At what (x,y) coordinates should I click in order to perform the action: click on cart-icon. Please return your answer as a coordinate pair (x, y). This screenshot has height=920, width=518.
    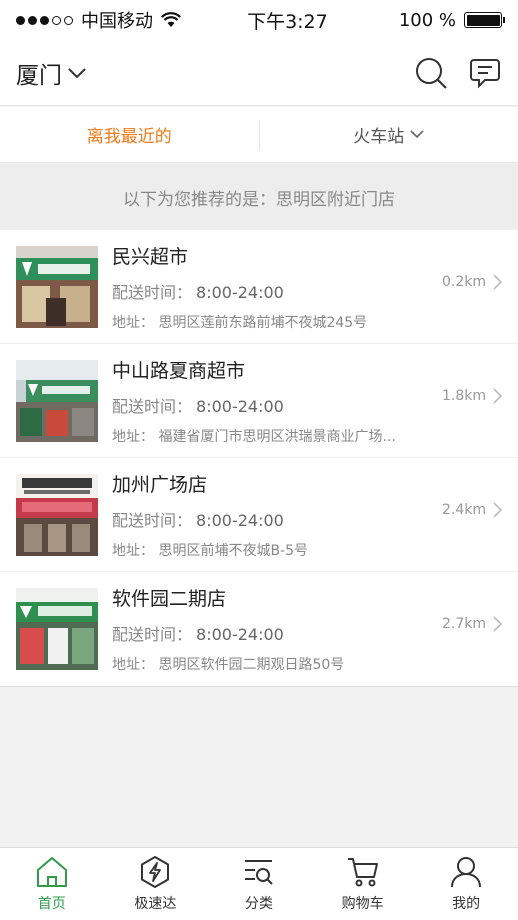
    Looking at the image, I should click on (362, 872).